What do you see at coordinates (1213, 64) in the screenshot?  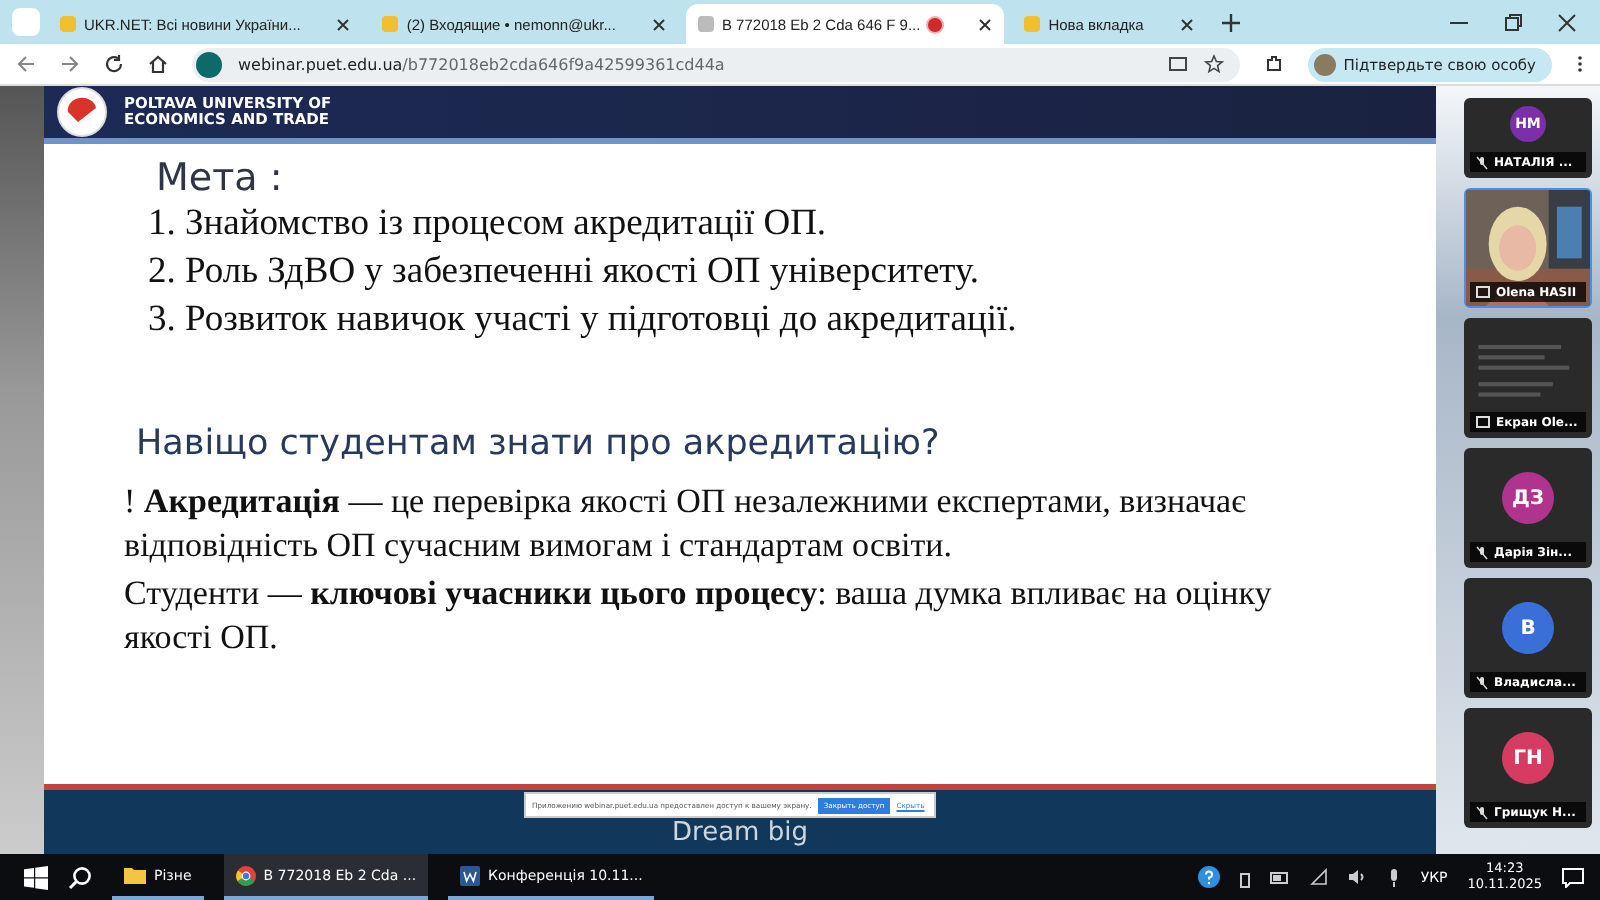 I see `star-icon` at bounding box center [1213, 64].